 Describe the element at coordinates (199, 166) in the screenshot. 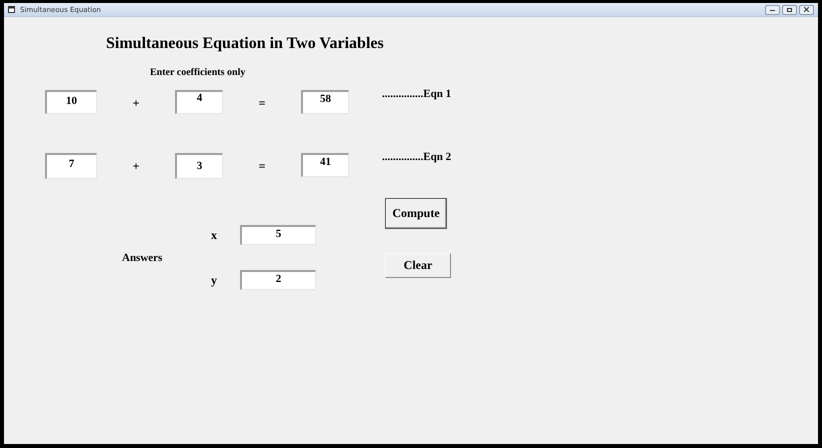

I see `coefficient-field: 3` at that location.